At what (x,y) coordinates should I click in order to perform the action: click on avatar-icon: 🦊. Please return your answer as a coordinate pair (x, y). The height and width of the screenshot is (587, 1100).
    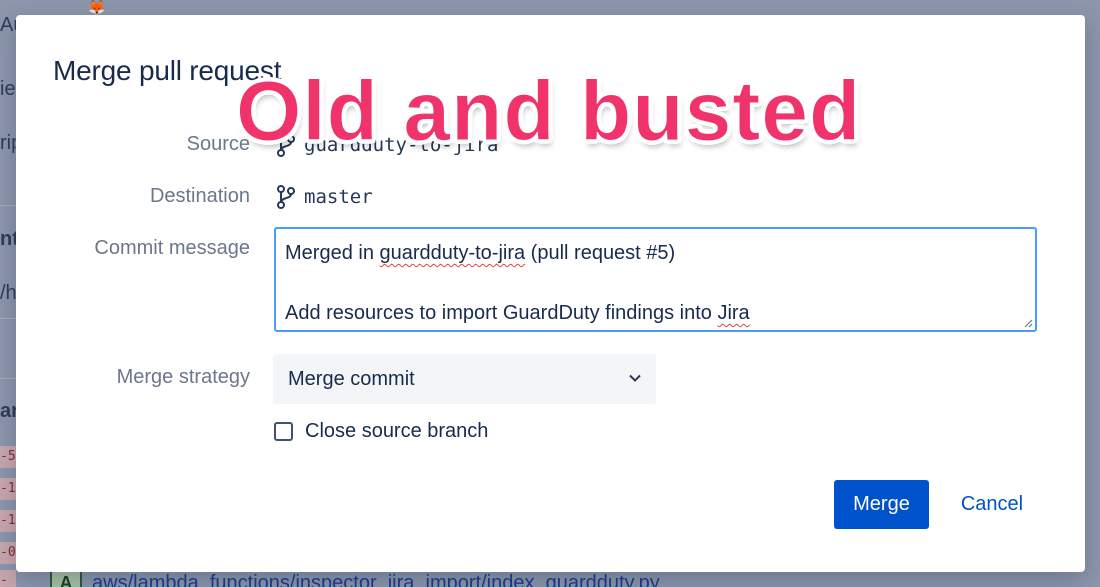
    Looking at the image, I should click on (97, 7).